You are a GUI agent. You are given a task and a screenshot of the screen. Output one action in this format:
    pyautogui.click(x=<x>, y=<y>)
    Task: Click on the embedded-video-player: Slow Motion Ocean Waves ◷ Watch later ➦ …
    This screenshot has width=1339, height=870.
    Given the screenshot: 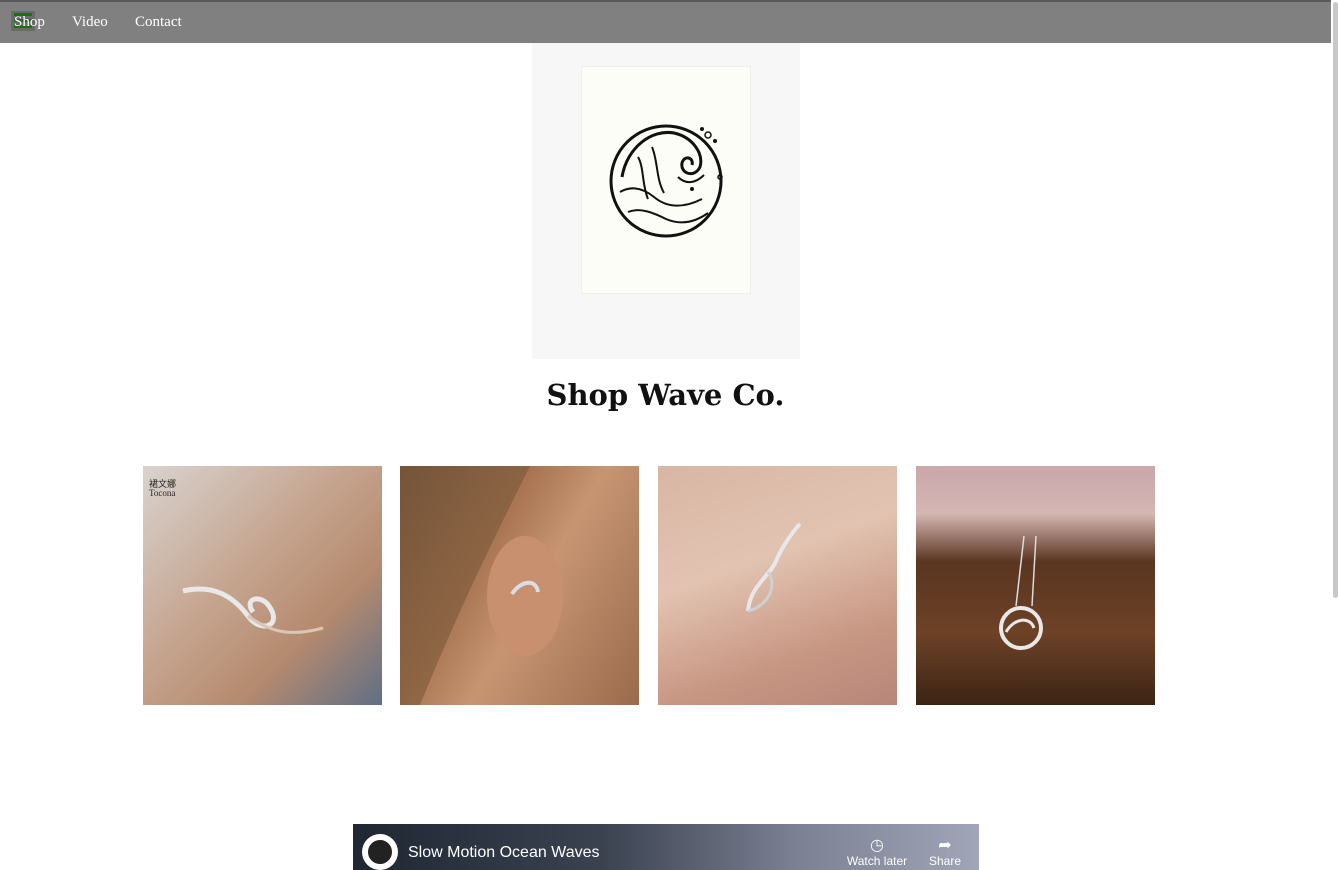 What is the action you would take?
    pyautogui.click(x=666, y=847)
    